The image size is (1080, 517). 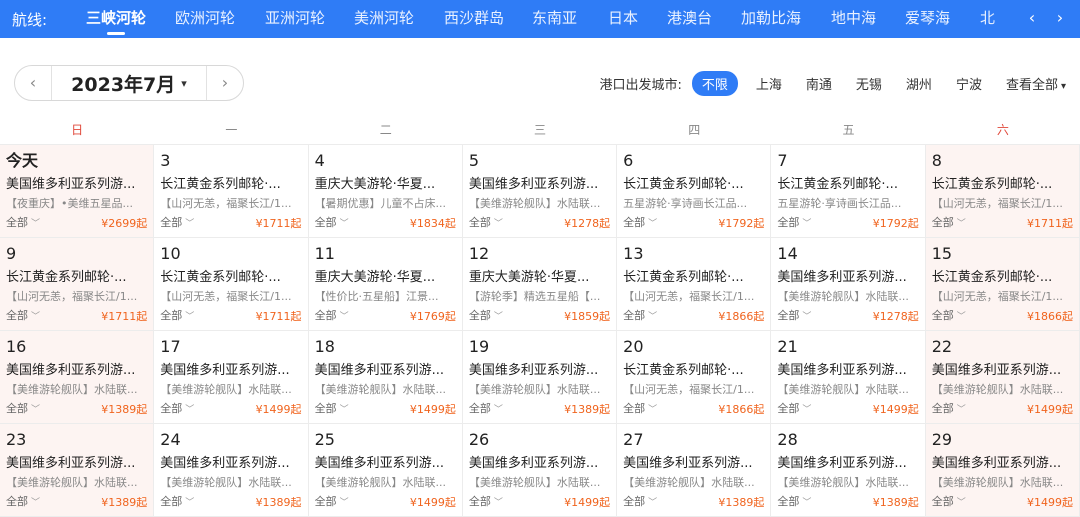 What do you see at coordinates (853, 19) in the screenshot?
I see `route-tab: 地中海` at bounding box center [853, 19].